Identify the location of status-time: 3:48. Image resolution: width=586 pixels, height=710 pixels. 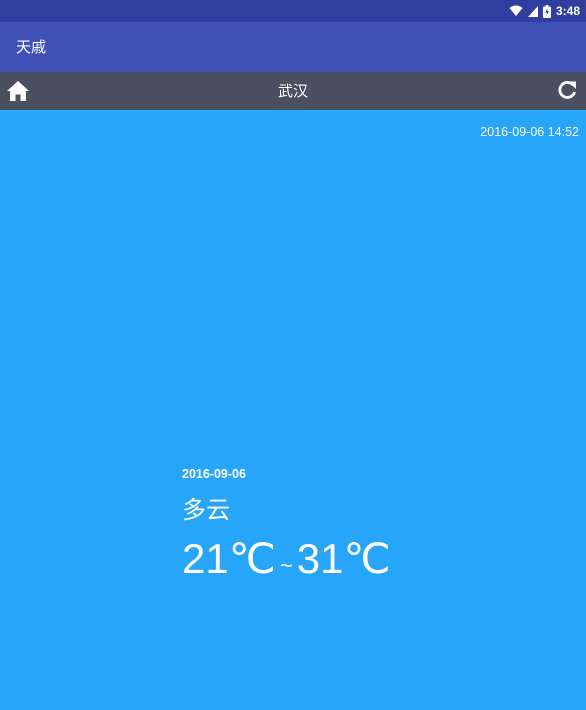
(567, 11).